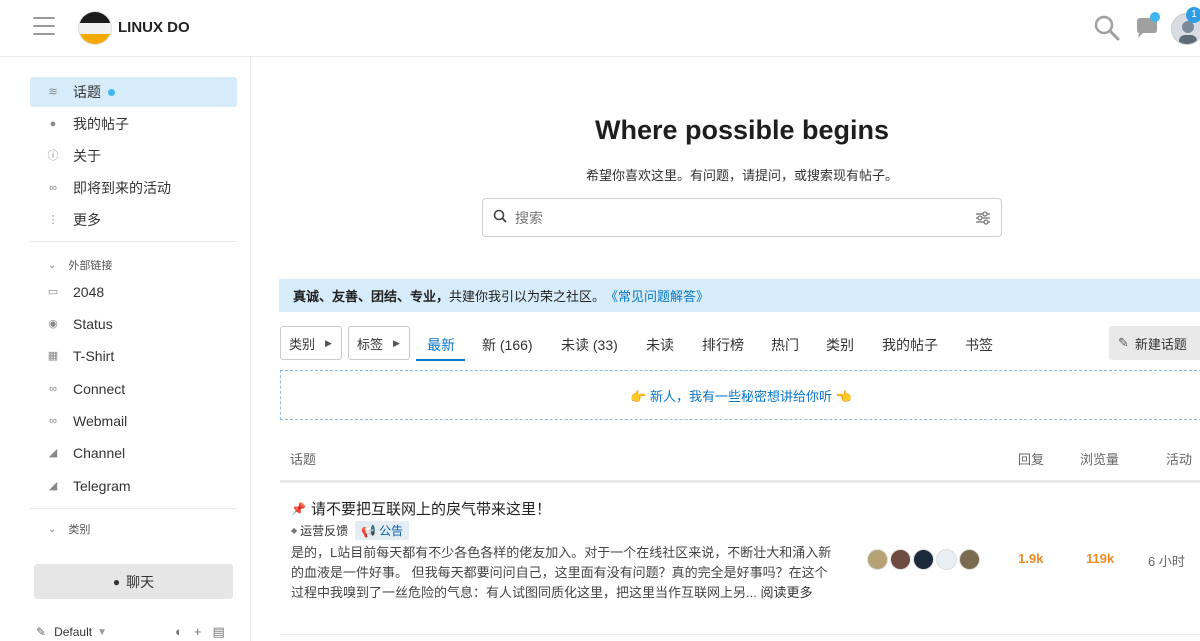 The image size is (1200, 641). What do you see at coordinates (379, 343) in the screenshot?
I see `tag-dropdown: 标签 ▶` at bounding box center [379, 343].